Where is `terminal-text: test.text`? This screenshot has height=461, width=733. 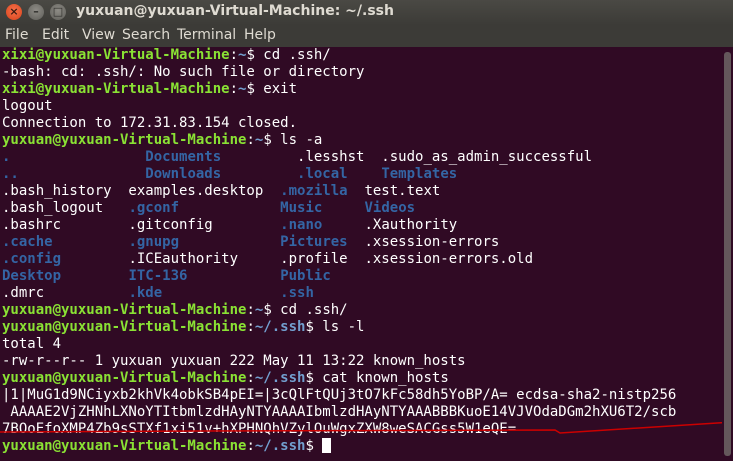 terminal-text: test.text is located at coordinates (394, 191).